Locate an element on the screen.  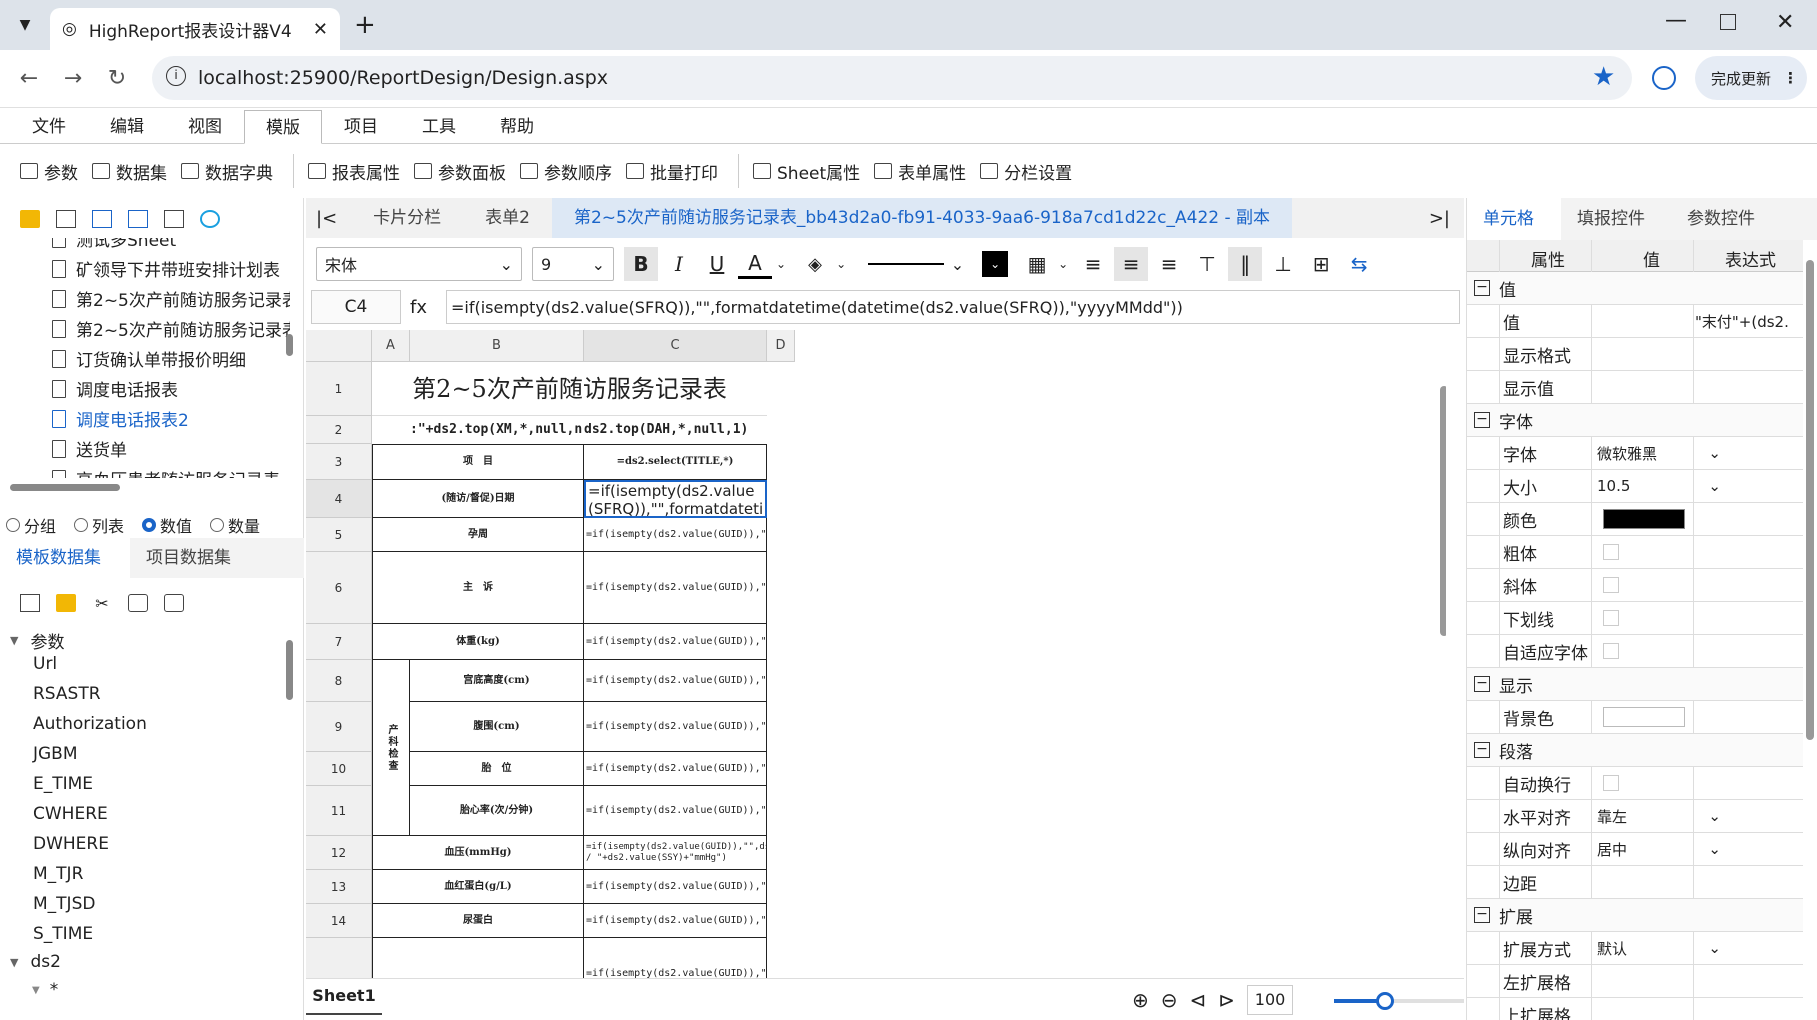
wrap-checkbox is located at coordinates (1611, 783).